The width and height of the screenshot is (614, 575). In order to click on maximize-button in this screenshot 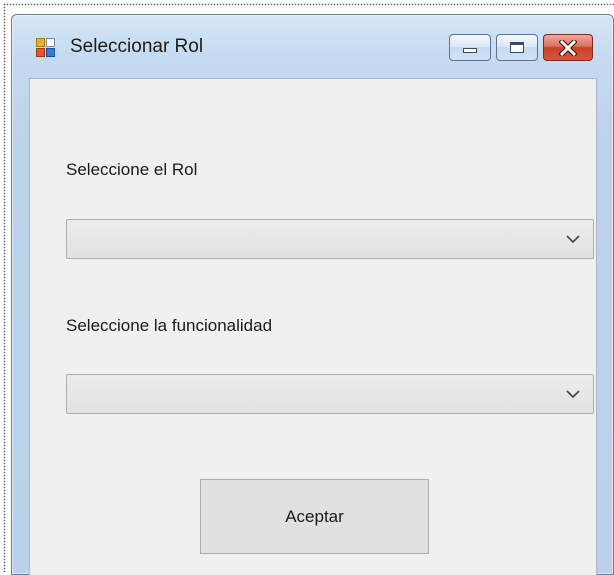, I will do `click(517, 47)`.